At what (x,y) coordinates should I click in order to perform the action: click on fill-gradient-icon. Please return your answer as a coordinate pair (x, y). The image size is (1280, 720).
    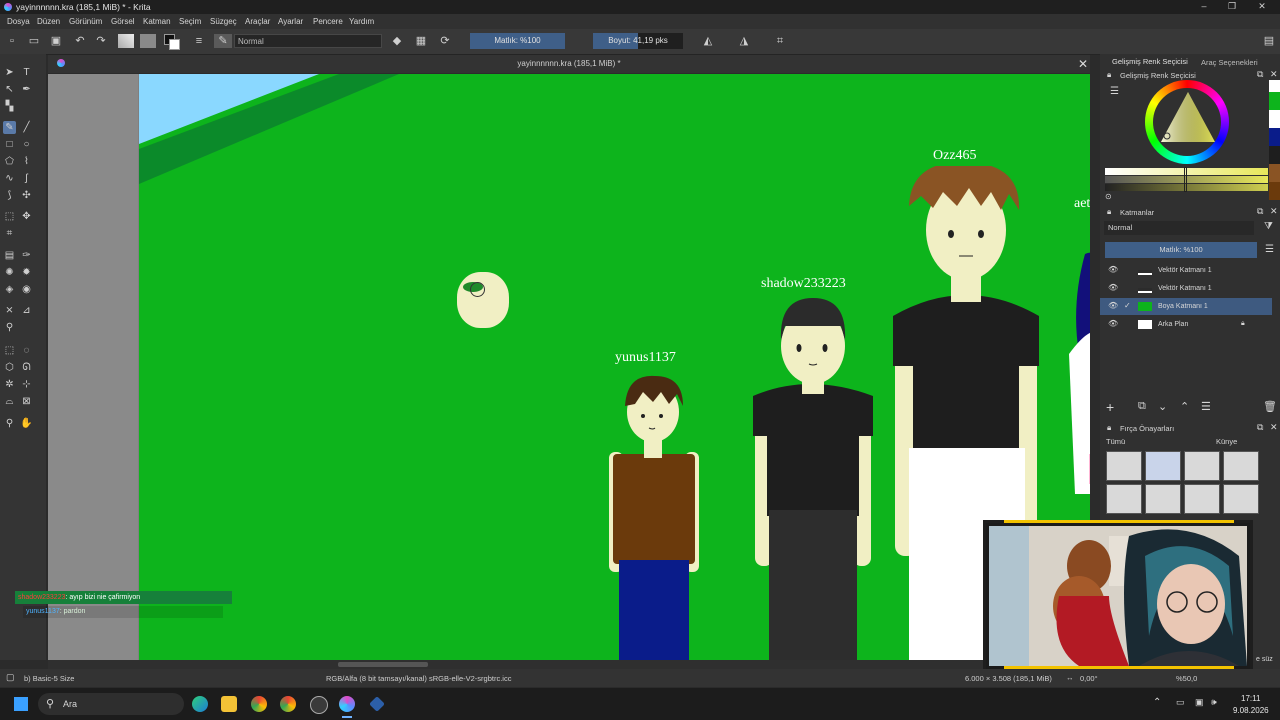
    Looking at the image, I should click on (126, 41).